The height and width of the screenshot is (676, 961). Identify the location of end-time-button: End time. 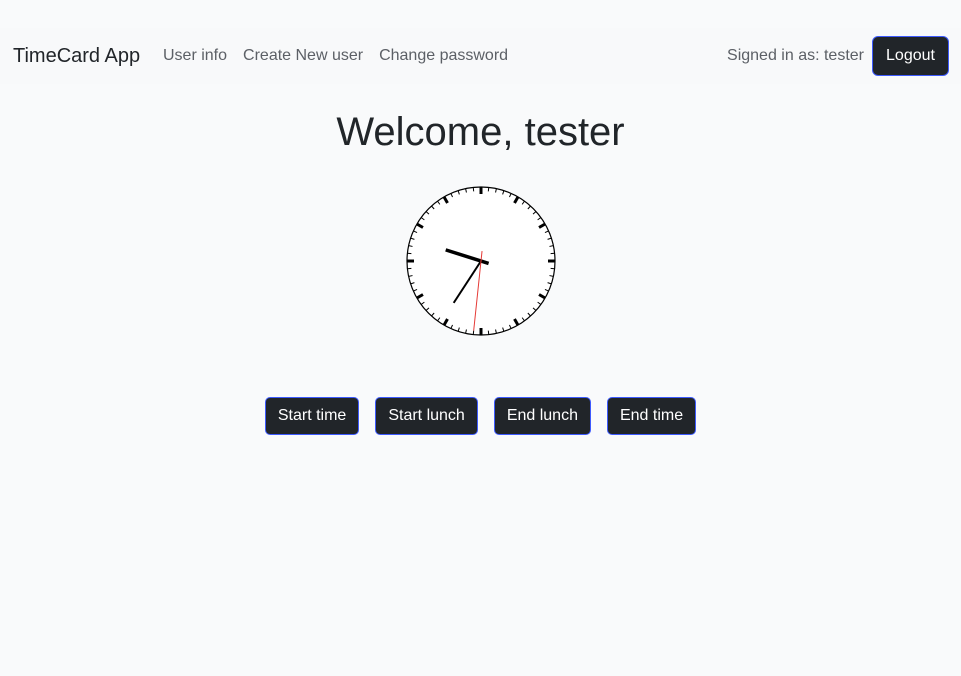
(651, 416).